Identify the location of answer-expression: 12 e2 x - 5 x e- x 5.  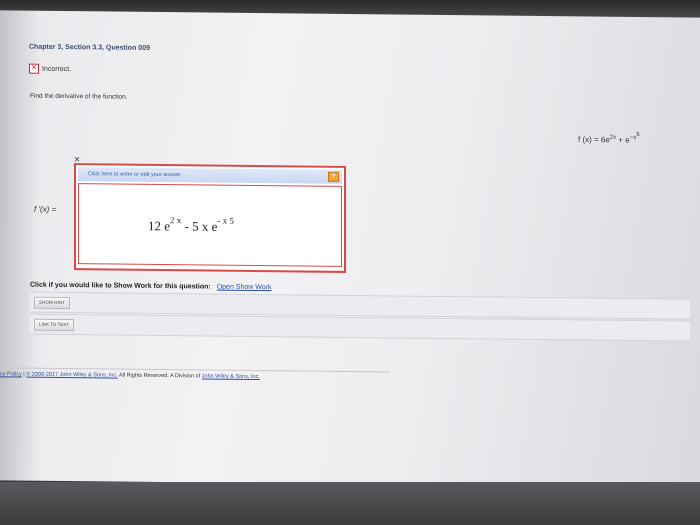
(191, 225).